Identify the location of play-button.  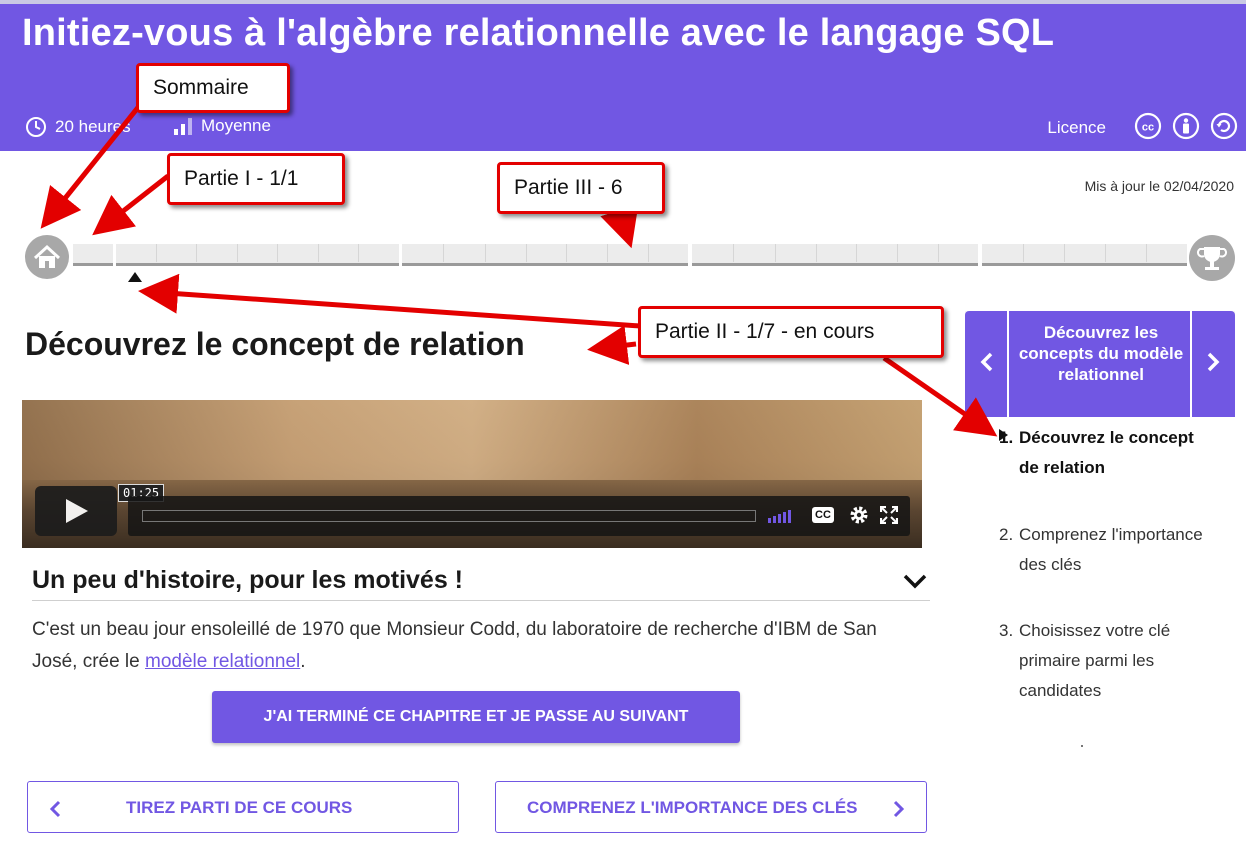
(76, 511).